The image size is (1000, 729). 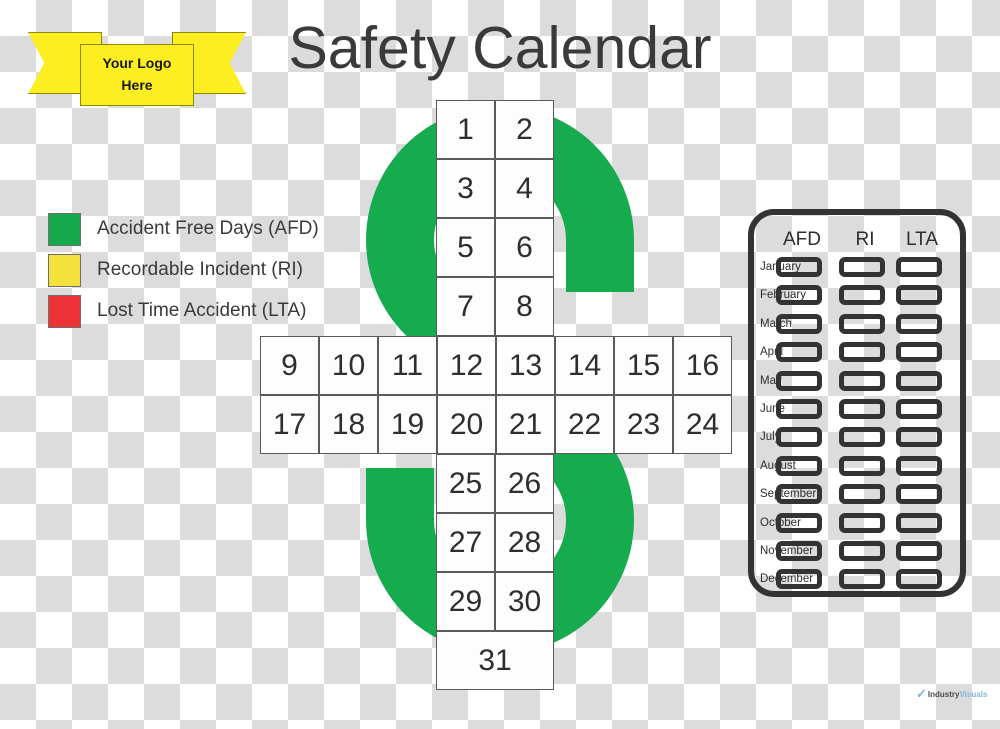 I want to click on calendar-day-1: 1, so click(x=465, y=129).